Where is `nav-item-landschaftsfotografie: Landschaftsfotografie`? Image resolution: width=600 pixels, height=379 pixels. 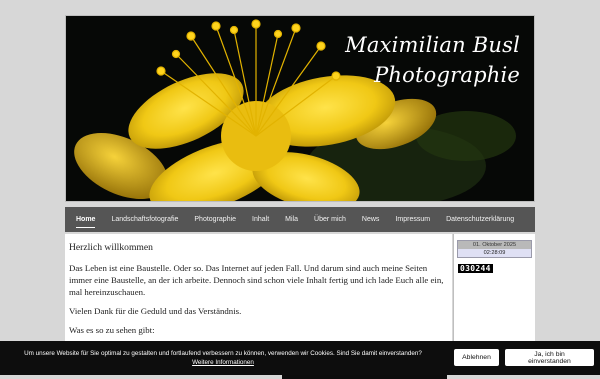
nav-item-landschaftsfotografie: Landschaftsfotografie is located at coordinates (144, 219).